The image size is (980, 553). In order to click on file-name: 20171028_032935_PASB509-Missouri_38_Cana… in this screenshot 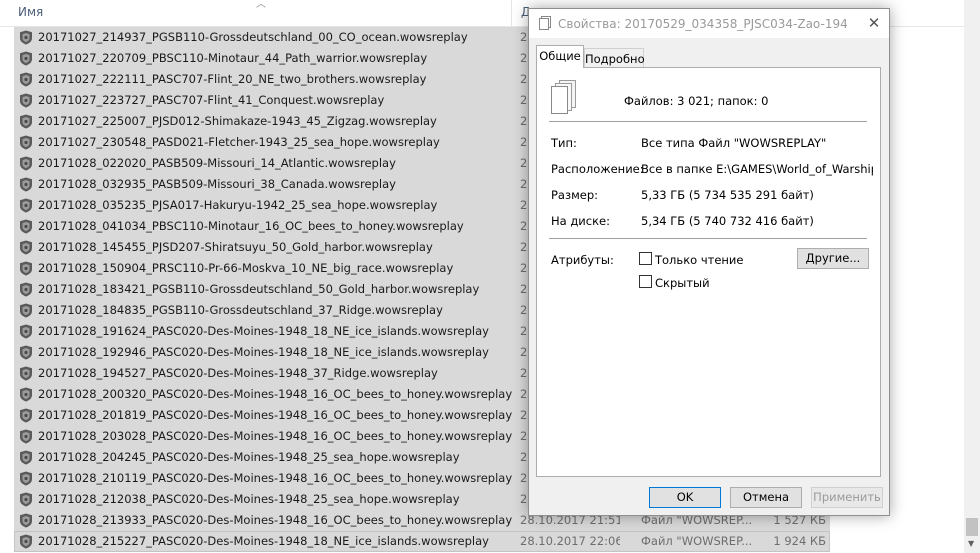, I will do `click(217, 184)`.